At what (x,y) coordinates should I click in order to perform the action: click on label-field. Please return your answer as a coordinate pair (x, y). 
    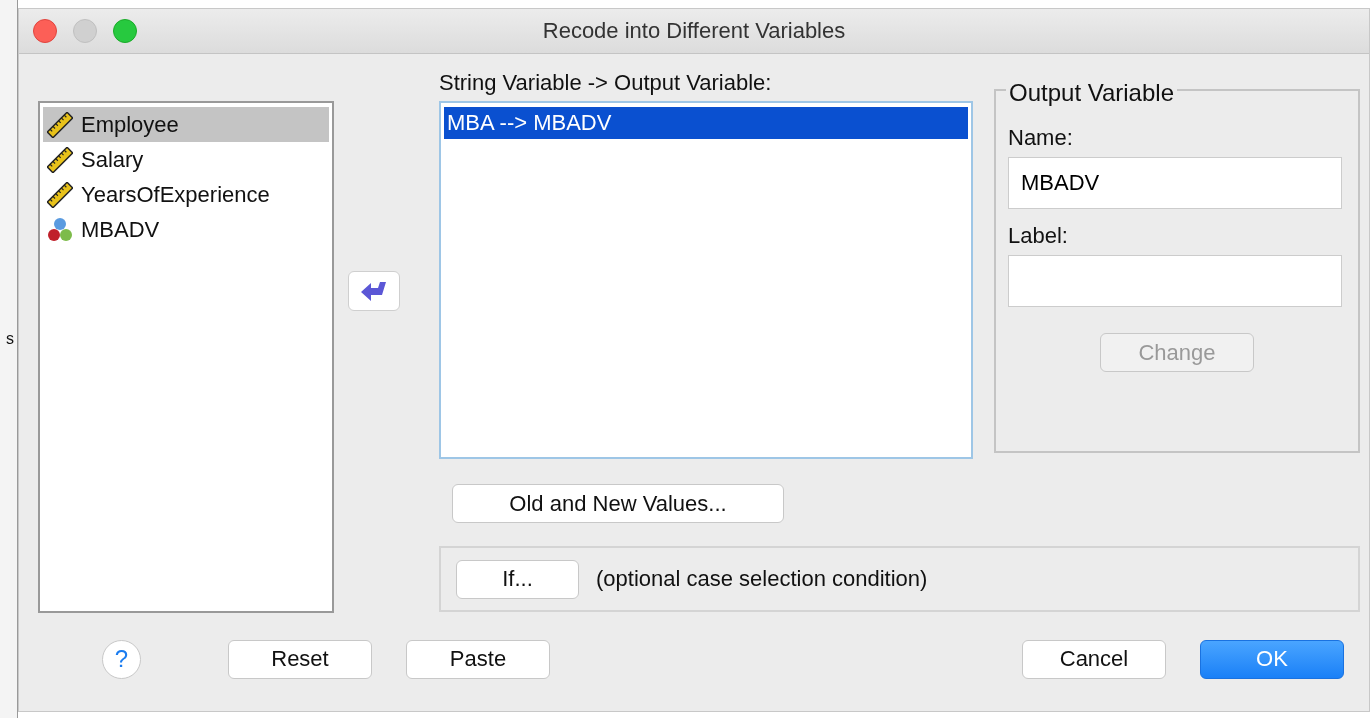
    Looking at the image, I should click on (1175, 281).